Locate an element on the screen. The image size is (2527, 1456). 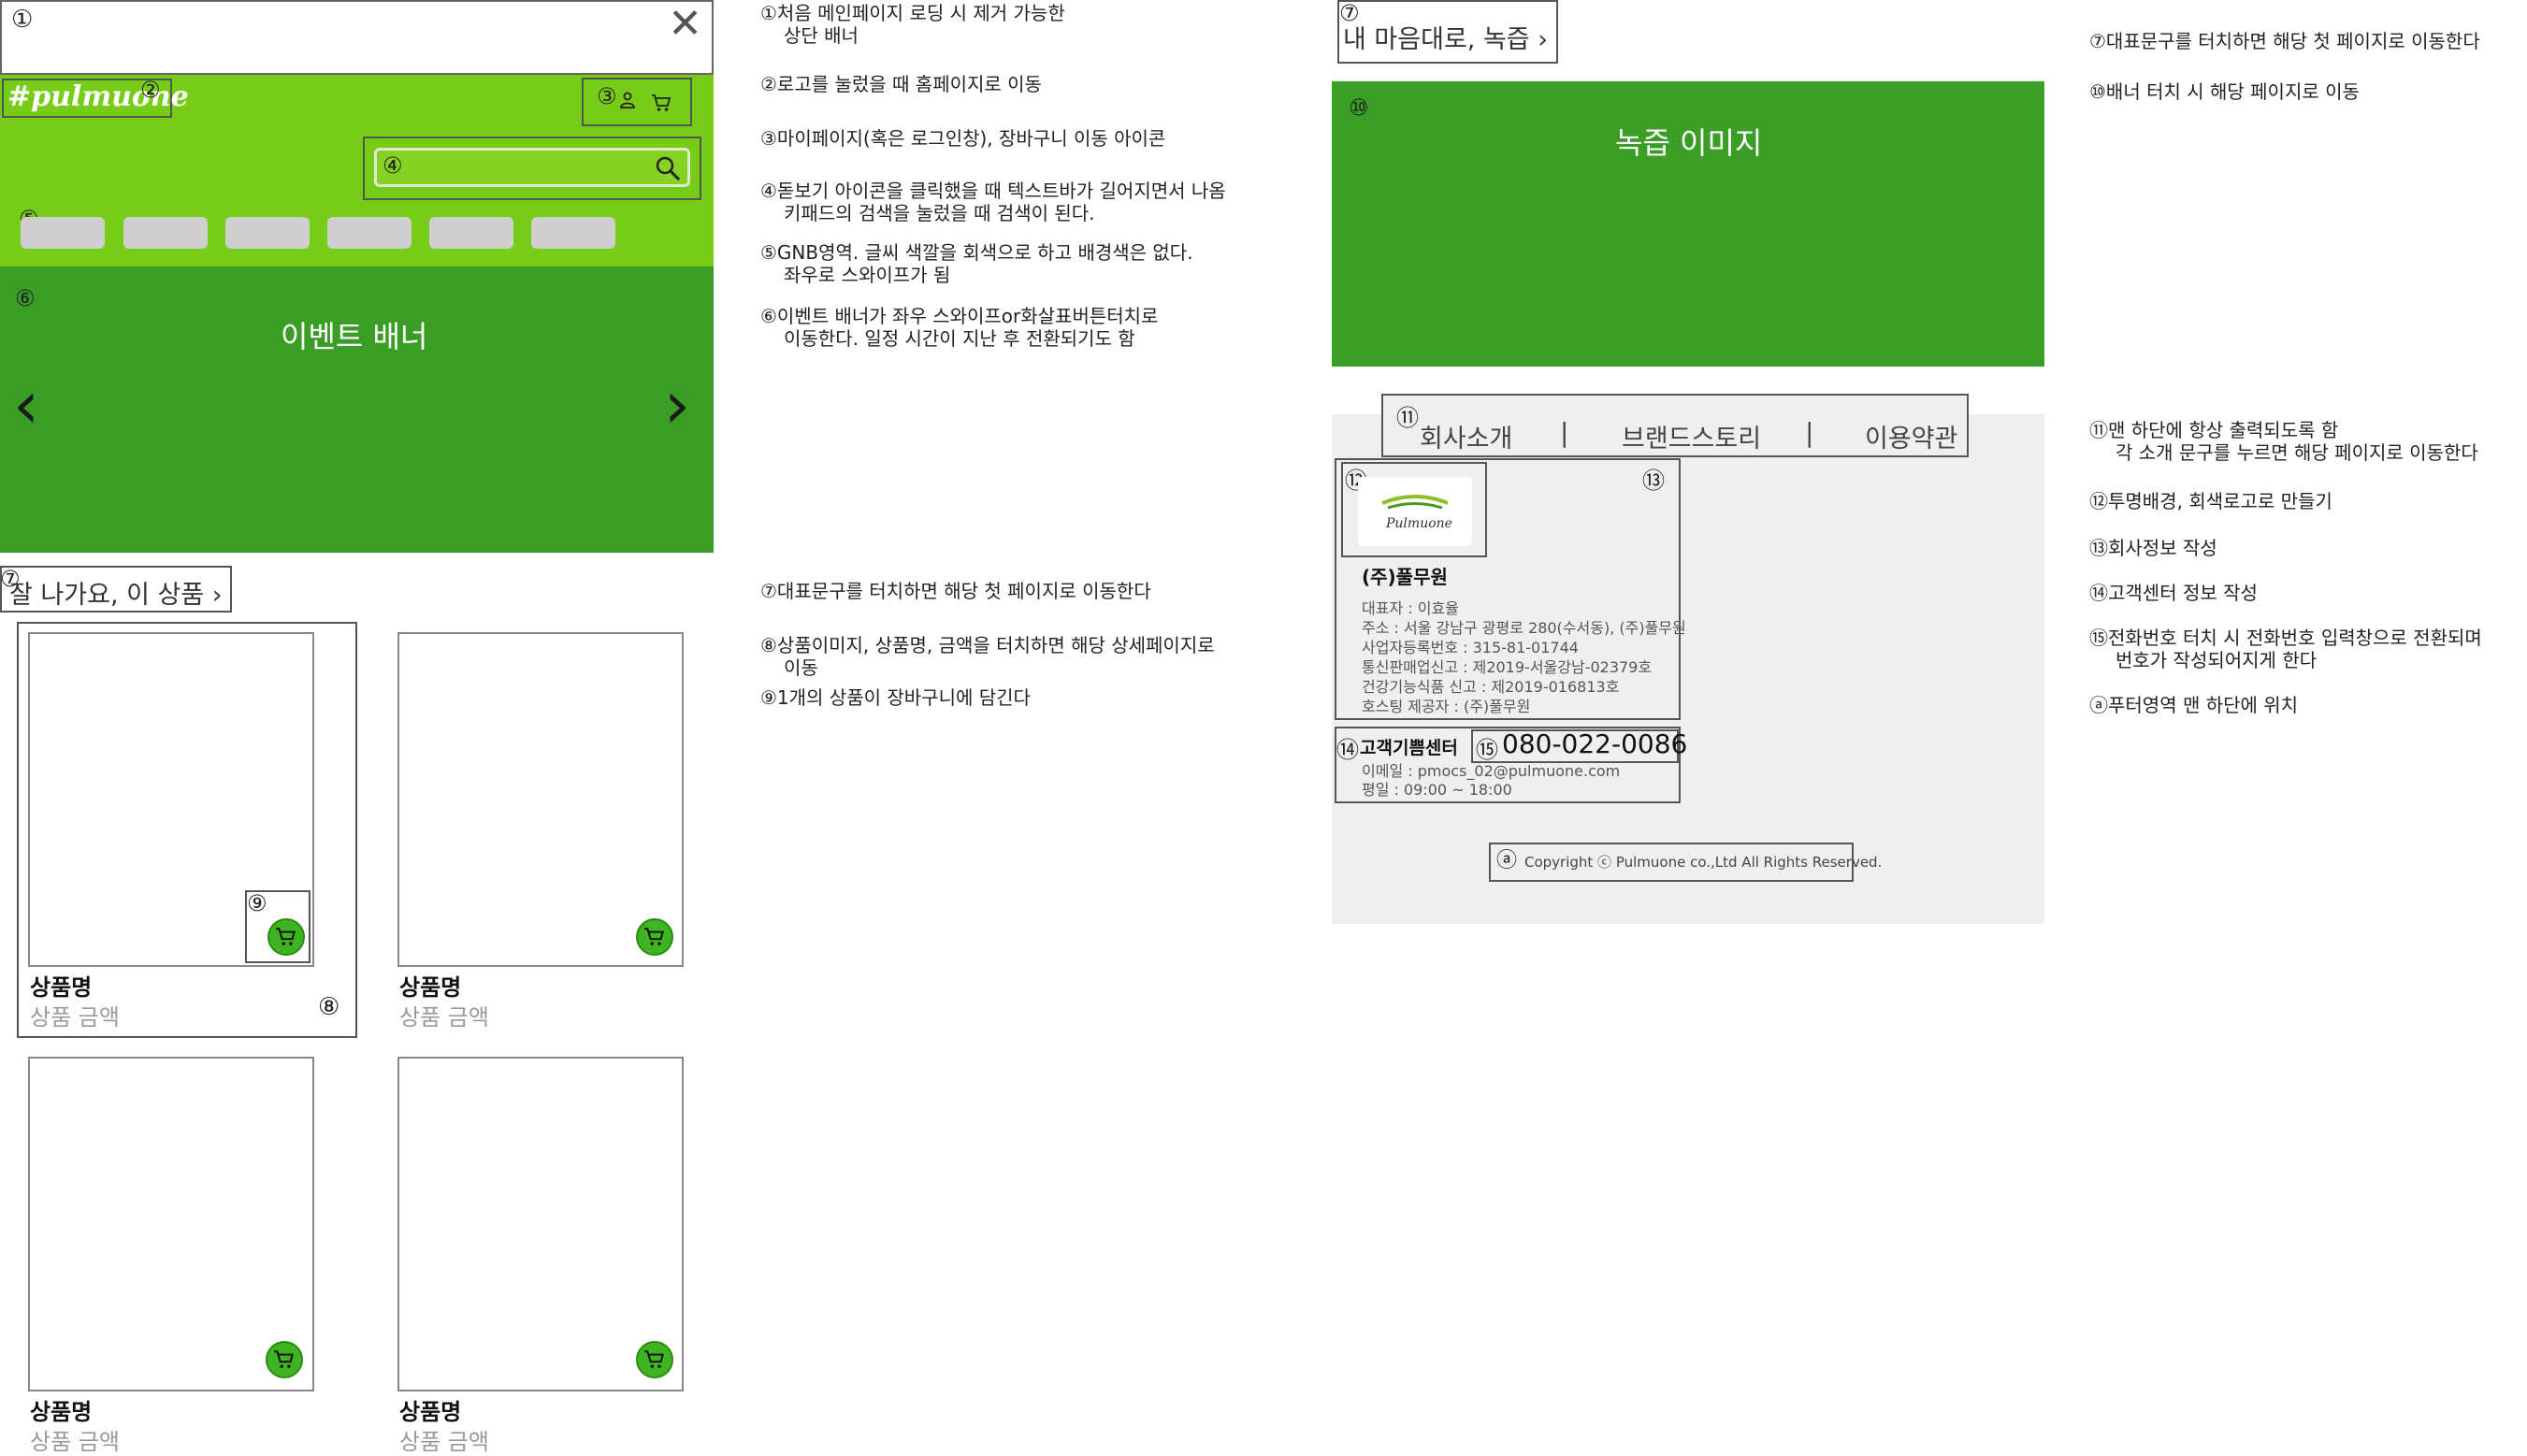
marker-9: ⑨ is located at coordinates (257, 903).